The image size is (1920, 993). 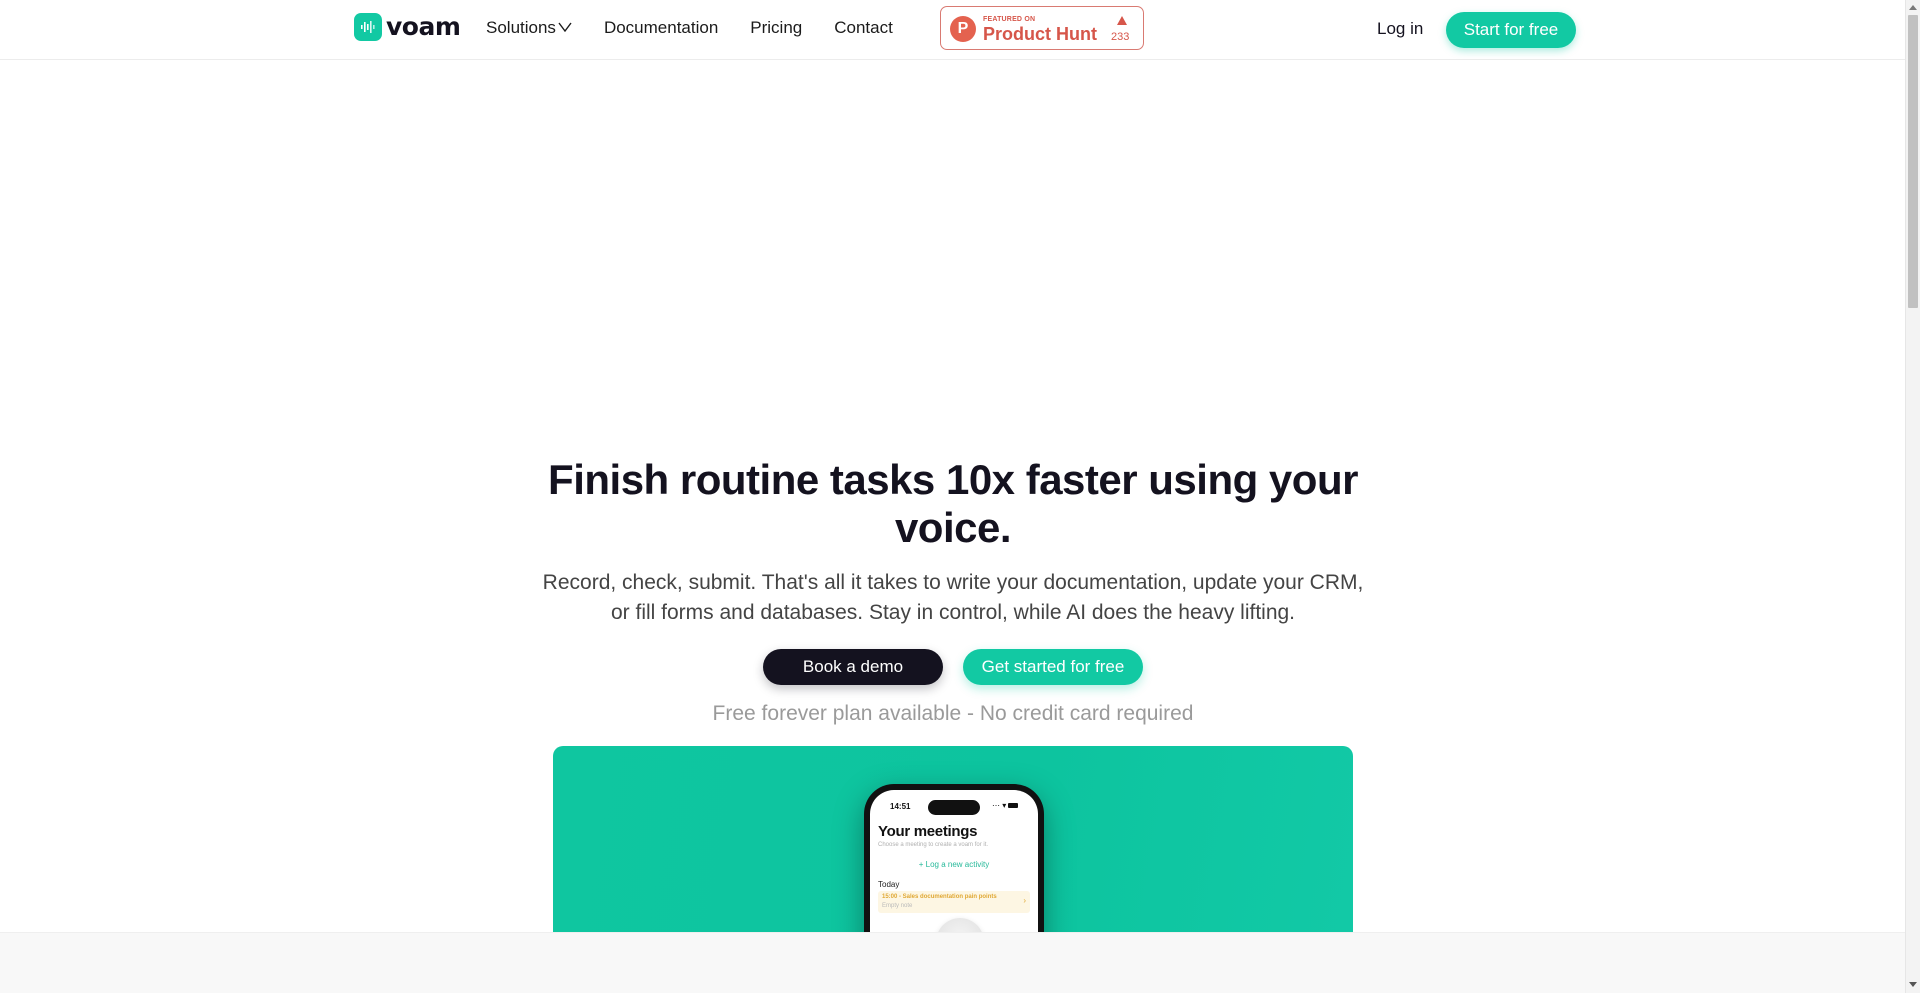 What do you see at coordinates (1024, 900) in the screenshot?
I see `chevron-right-icon: ›` at bounding box center [1024, 900].